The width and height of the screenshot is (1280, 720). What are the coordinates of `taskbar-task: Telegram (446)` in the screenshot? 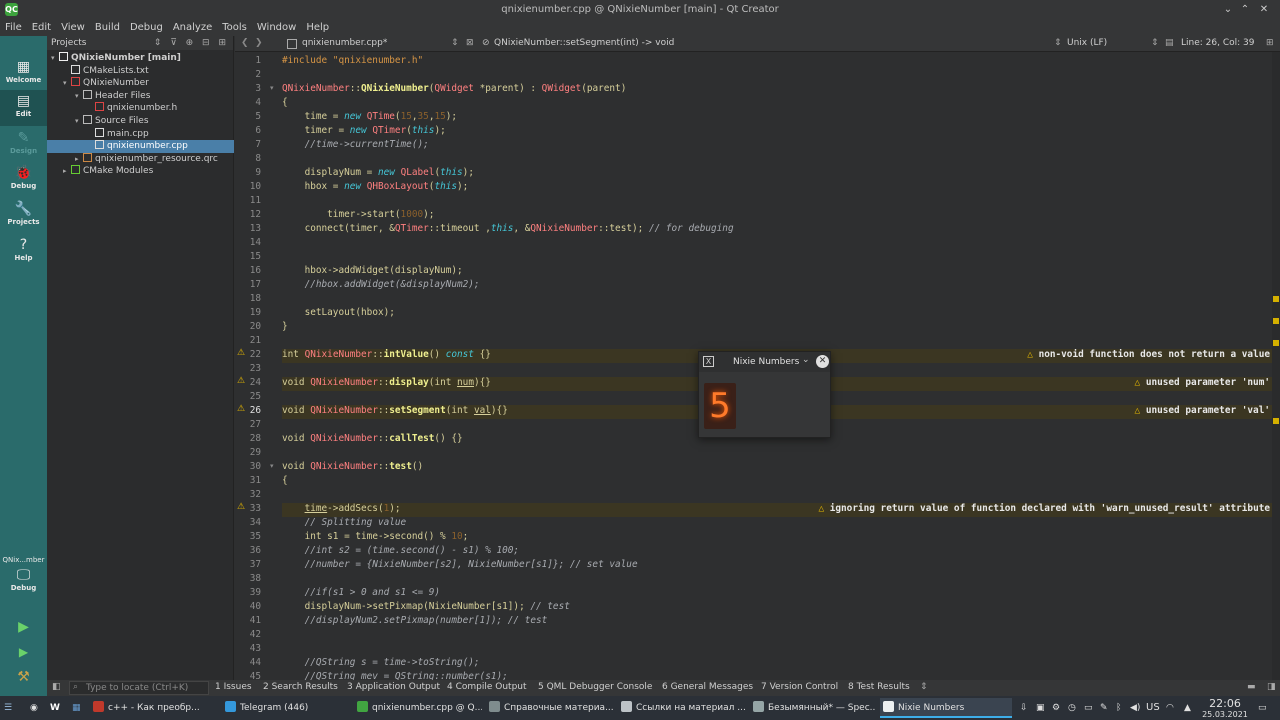 It's located at (286, 708).